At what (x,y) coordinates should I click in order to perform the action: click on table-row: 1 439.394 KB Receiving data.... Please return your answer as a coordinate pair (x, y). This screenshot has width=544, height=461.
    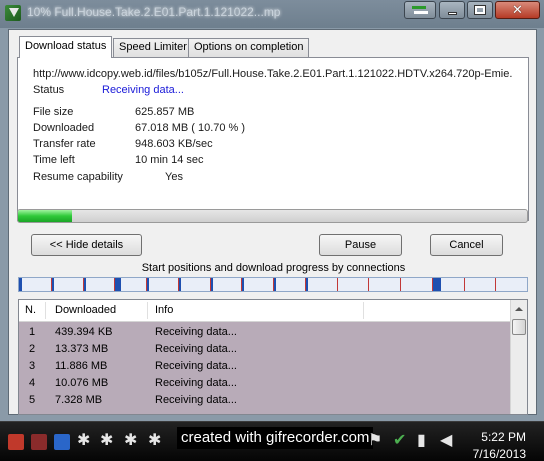
    Looking at the image, I should click on (265, 332).